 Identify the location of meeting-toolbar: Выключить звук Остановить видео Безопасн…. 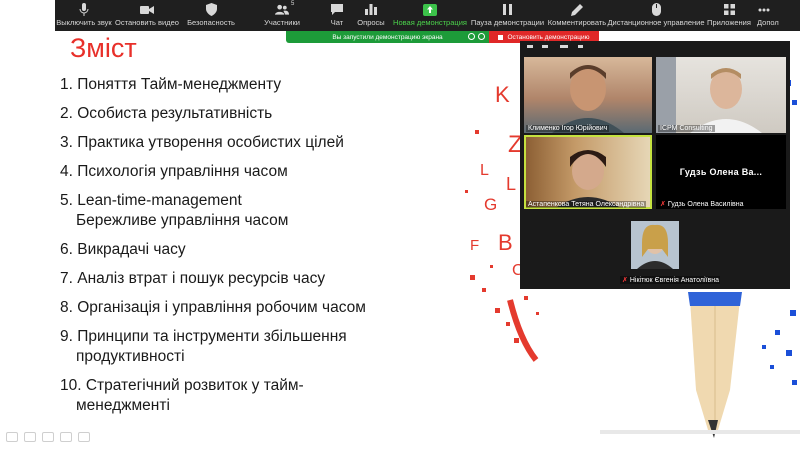
(427, 15).